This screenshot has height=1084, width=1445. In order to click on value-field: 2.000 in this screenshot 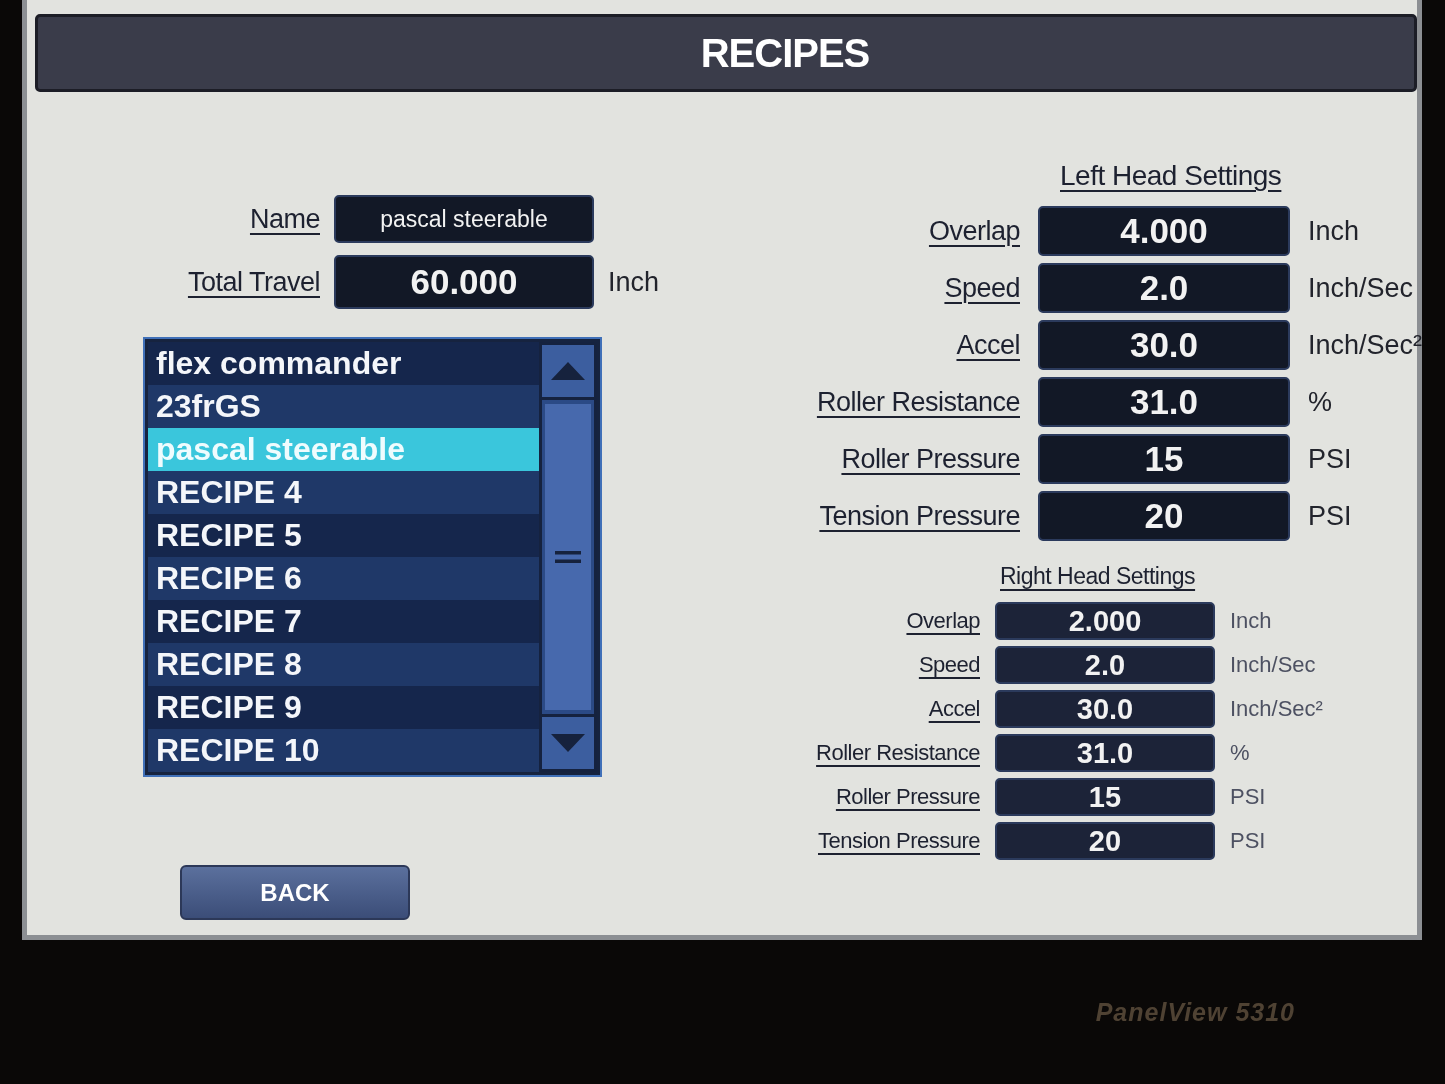, I will do `click(1105, 621)`.